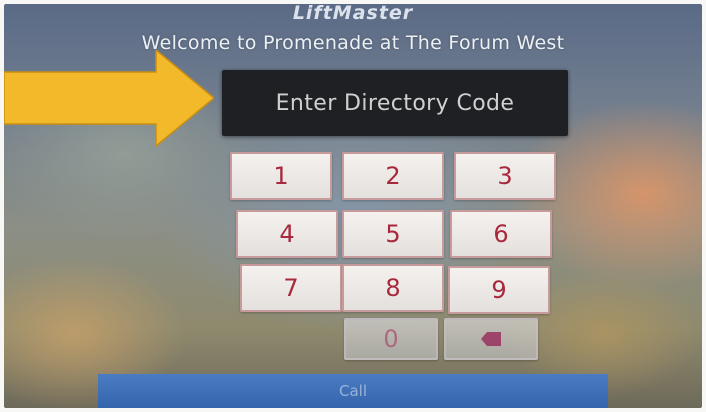 The image size is (706, 412). What do you see at coordinates (393, 234) in the screenshot?
I see `key-5: 5` at bounding box center [393, 234].